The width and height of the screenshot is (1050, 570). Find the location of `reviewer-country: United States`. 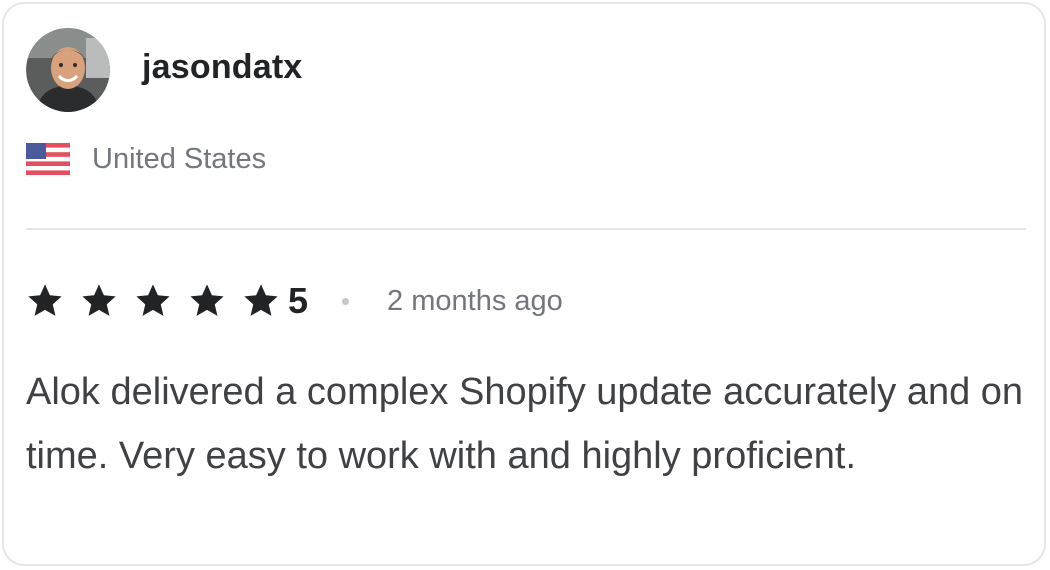

reviewer-country: United States is located at coordinates (179, 159).